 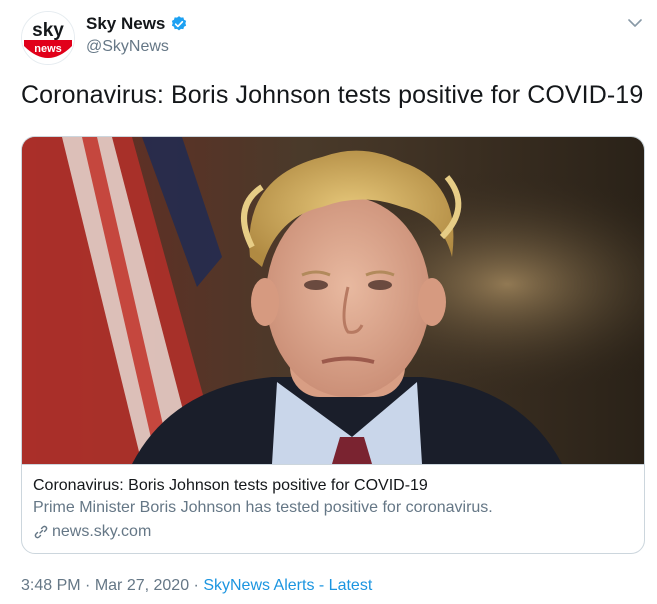 What do you see at coordinates (179, 24) in the screenshot?
I see `verified-badge-icon` at bounding box center [179, 24].